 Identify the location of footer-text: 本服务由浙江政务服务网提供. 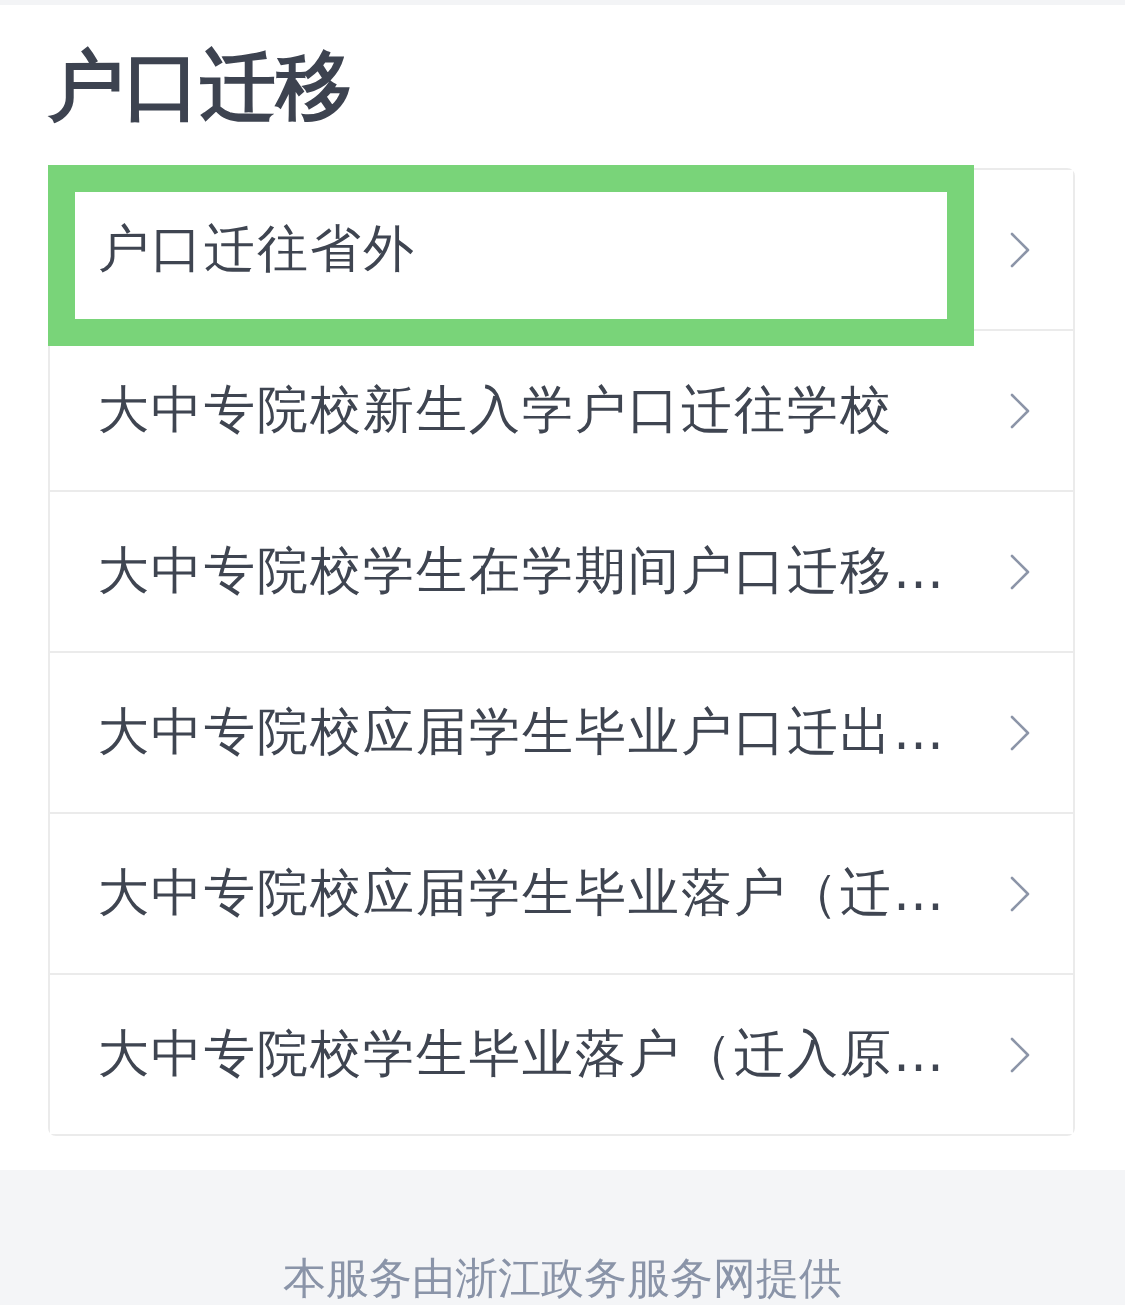
(562, 1278).